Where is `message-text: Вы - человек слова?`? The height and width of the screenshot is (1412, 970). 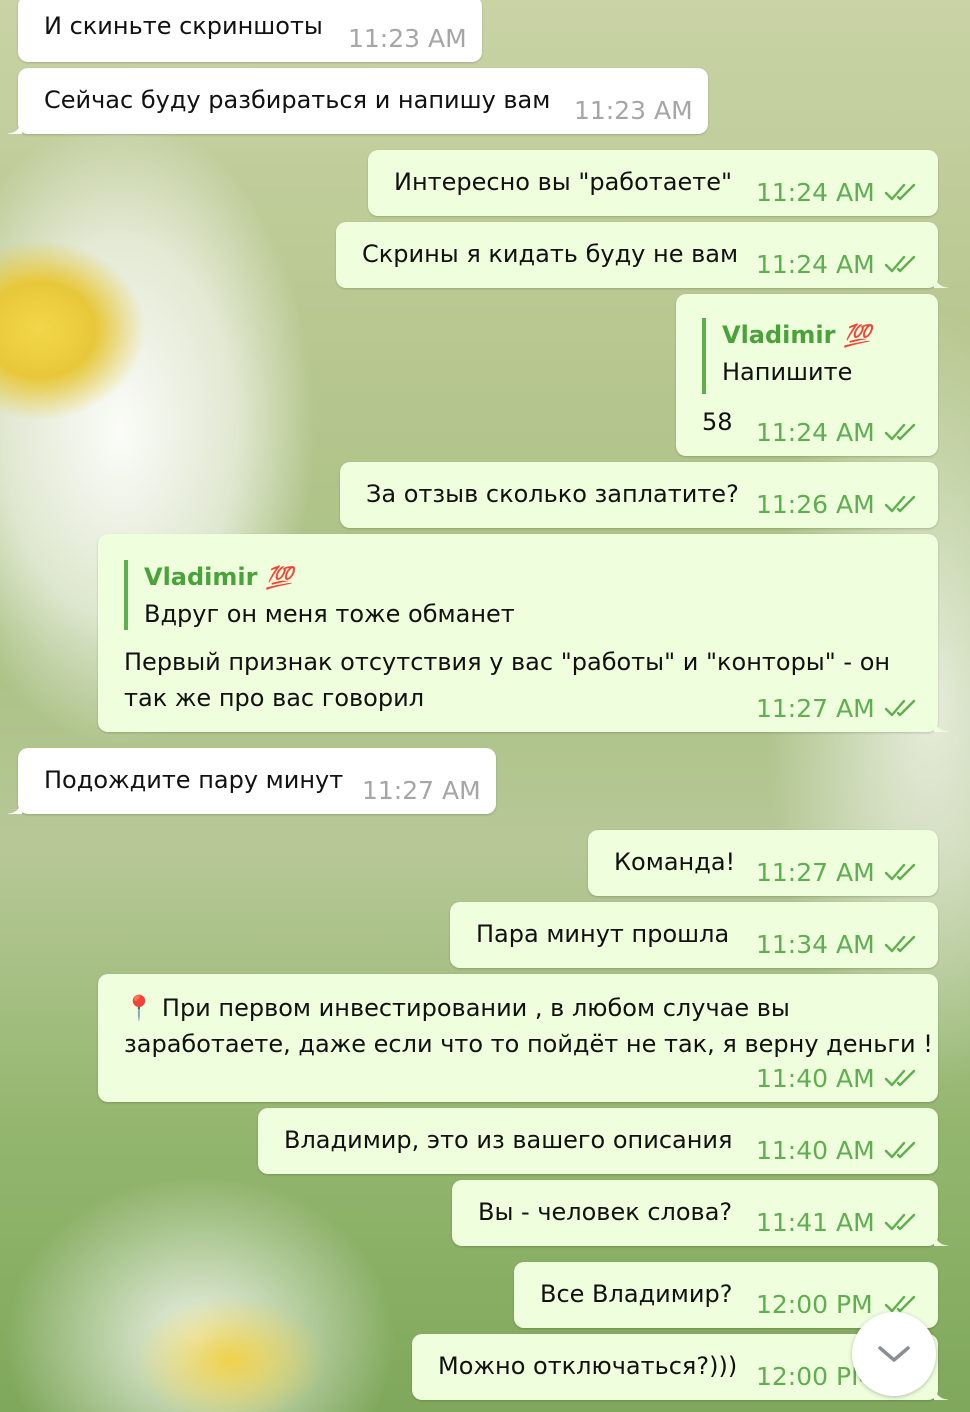 message-text: Вы - человек слова? is located at coordinates (605, 1212).